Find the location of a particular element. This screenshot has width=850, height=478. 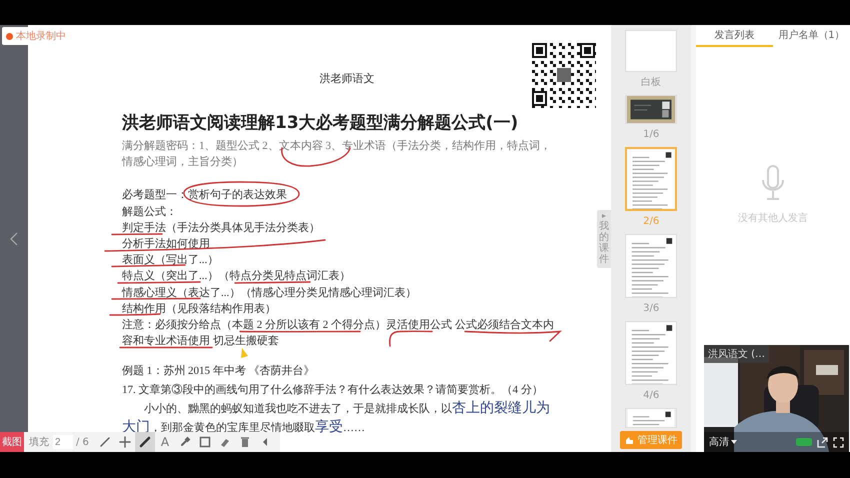

microphone-icon is located at coordinates (773, 183).